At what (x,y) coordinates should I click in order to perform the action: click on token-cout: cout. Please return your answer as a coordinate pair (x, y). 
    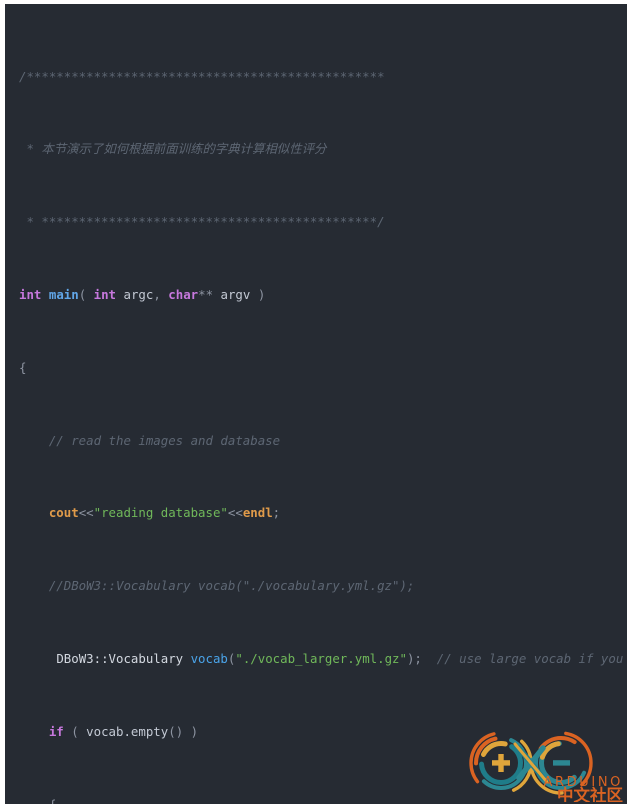
    Looking at the image, I should click on (63, 513).